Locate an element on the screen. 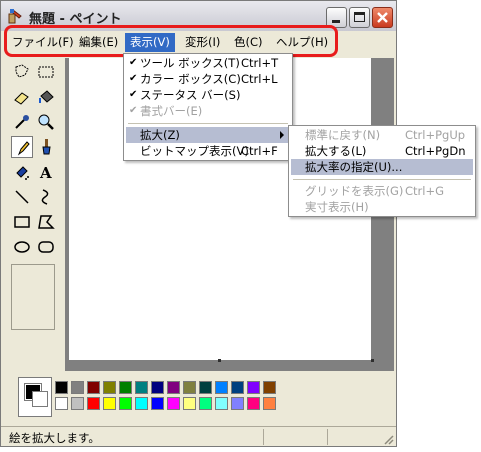 This screenshot has height=452, width=481. svg-text: A is located at coordinates (45, 172).